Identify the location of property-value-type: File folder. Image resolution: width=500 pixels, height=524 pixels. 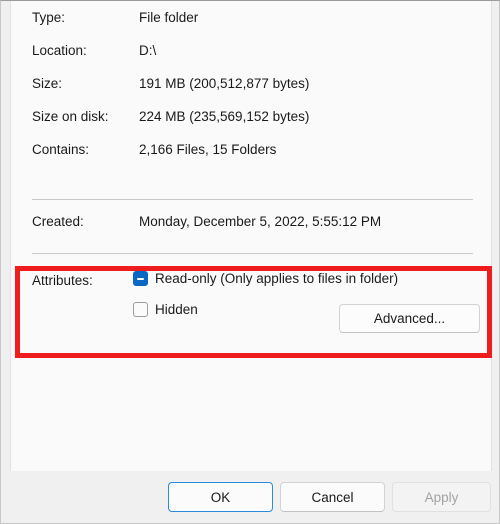
(169, 17).